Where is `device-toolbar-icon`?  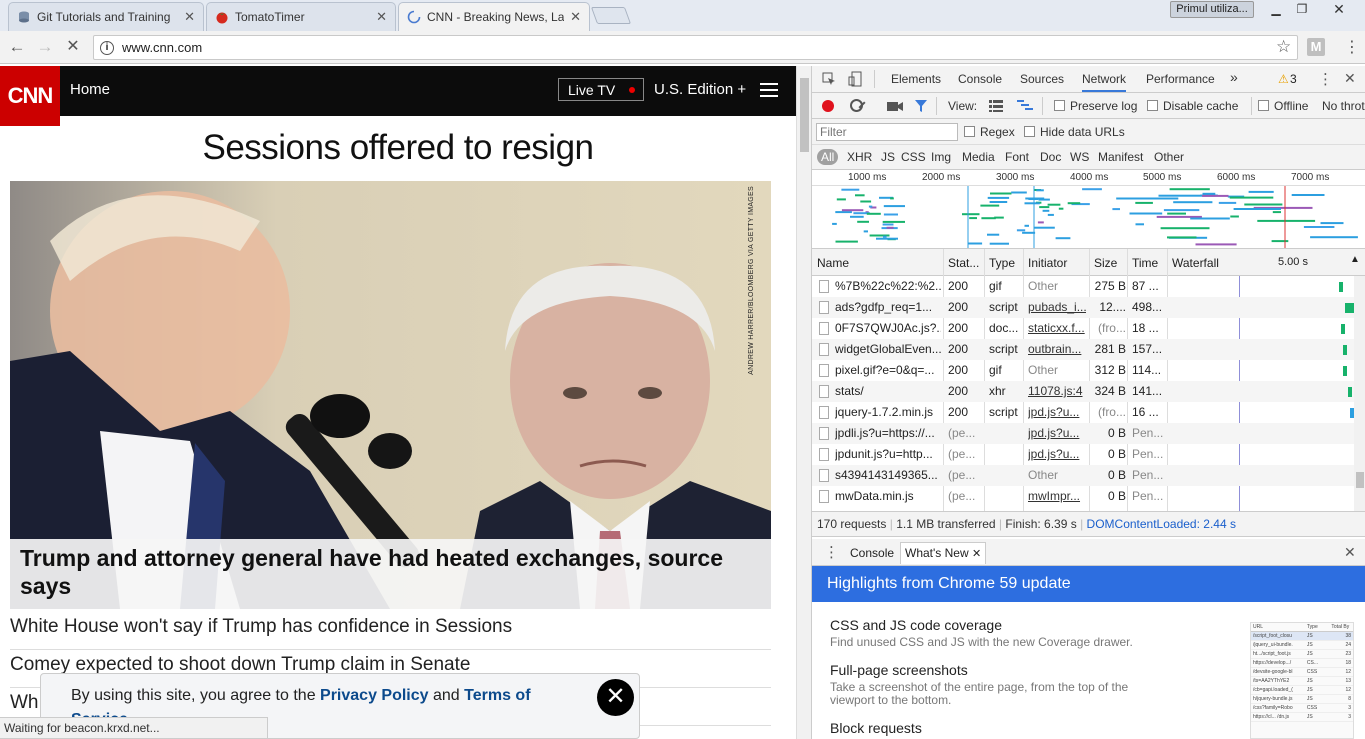
device-toolbar-icon is located at coordinates (855, 79).